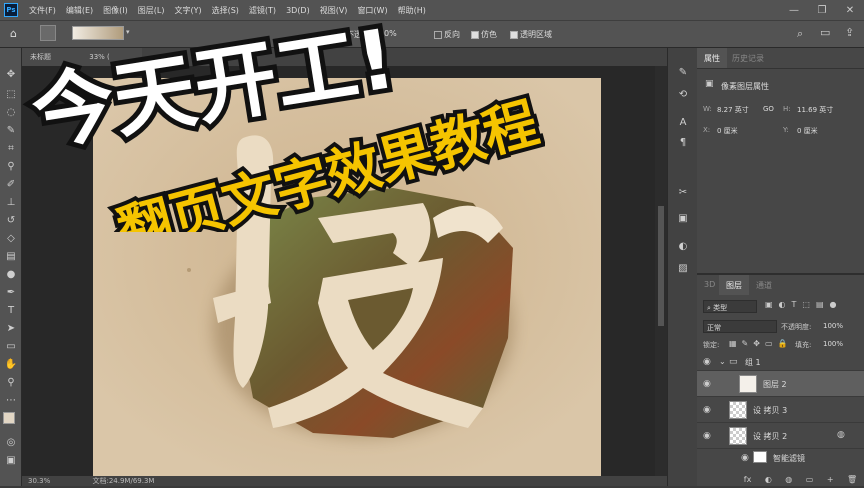 This screenshot has width=864, height=488. I want to click on h-value: 11.69 英寸, so click(815, 110).